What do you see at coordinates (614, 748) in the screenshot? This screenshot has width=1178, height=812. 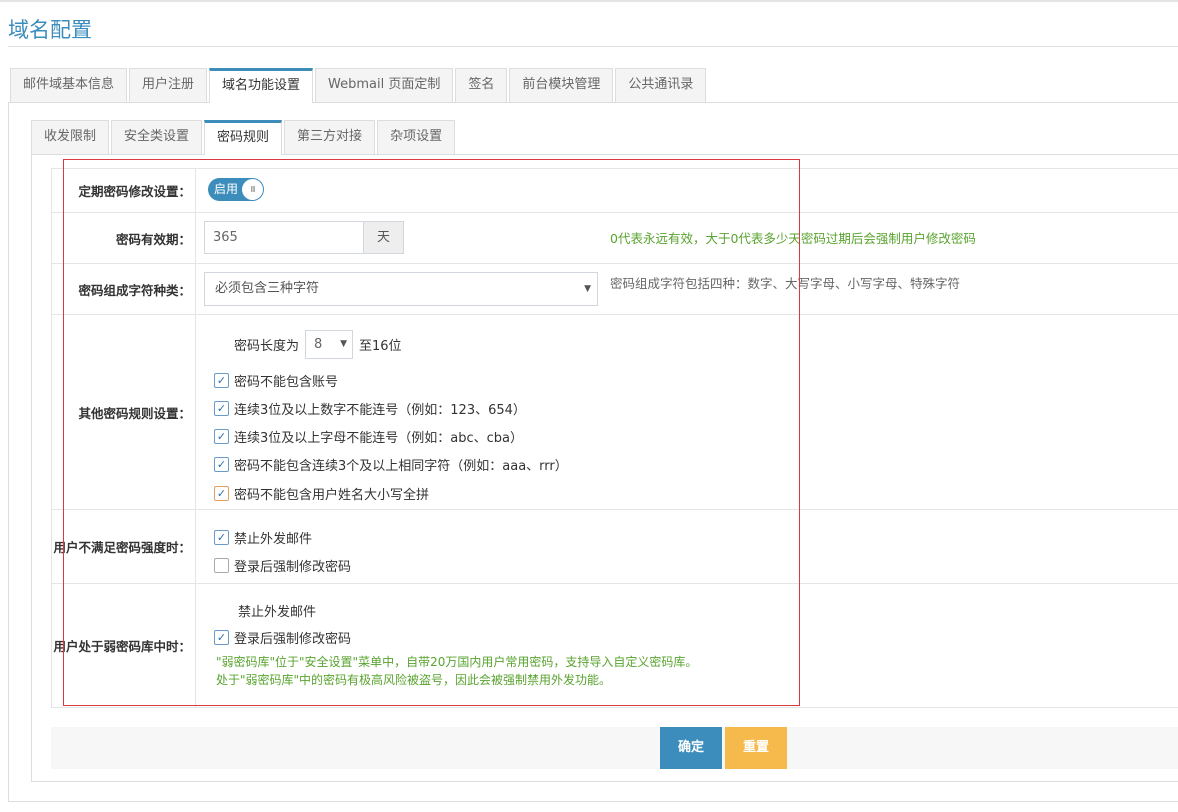 I see `form-footer` at bounding box center [614, 748].